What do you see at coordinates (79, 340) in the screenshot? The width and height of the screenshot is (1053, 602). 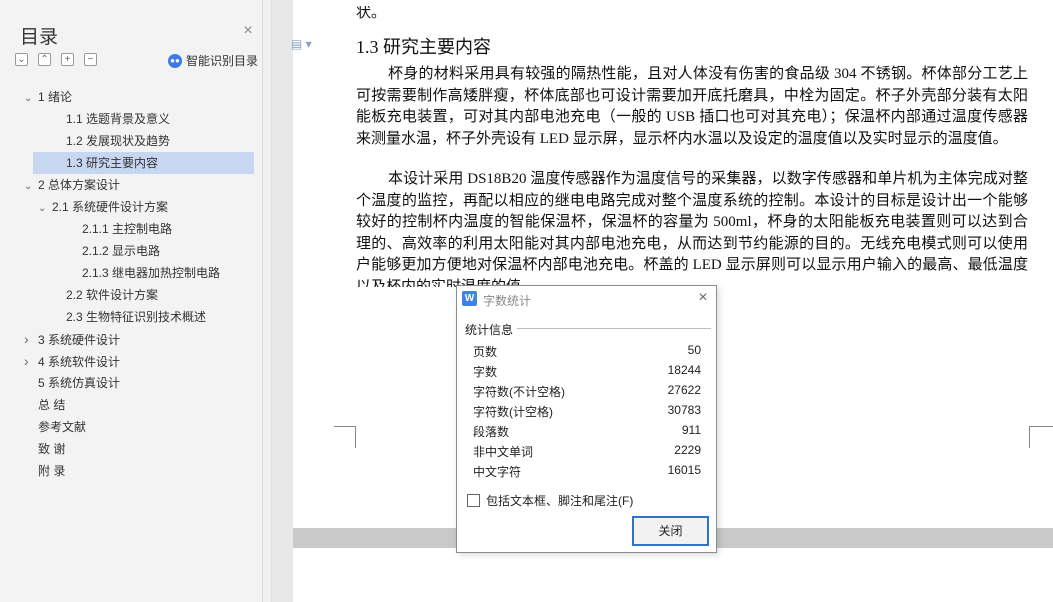 I see `toc-item-label: 3 系统硬件设计` at bounding box center [79, 340].